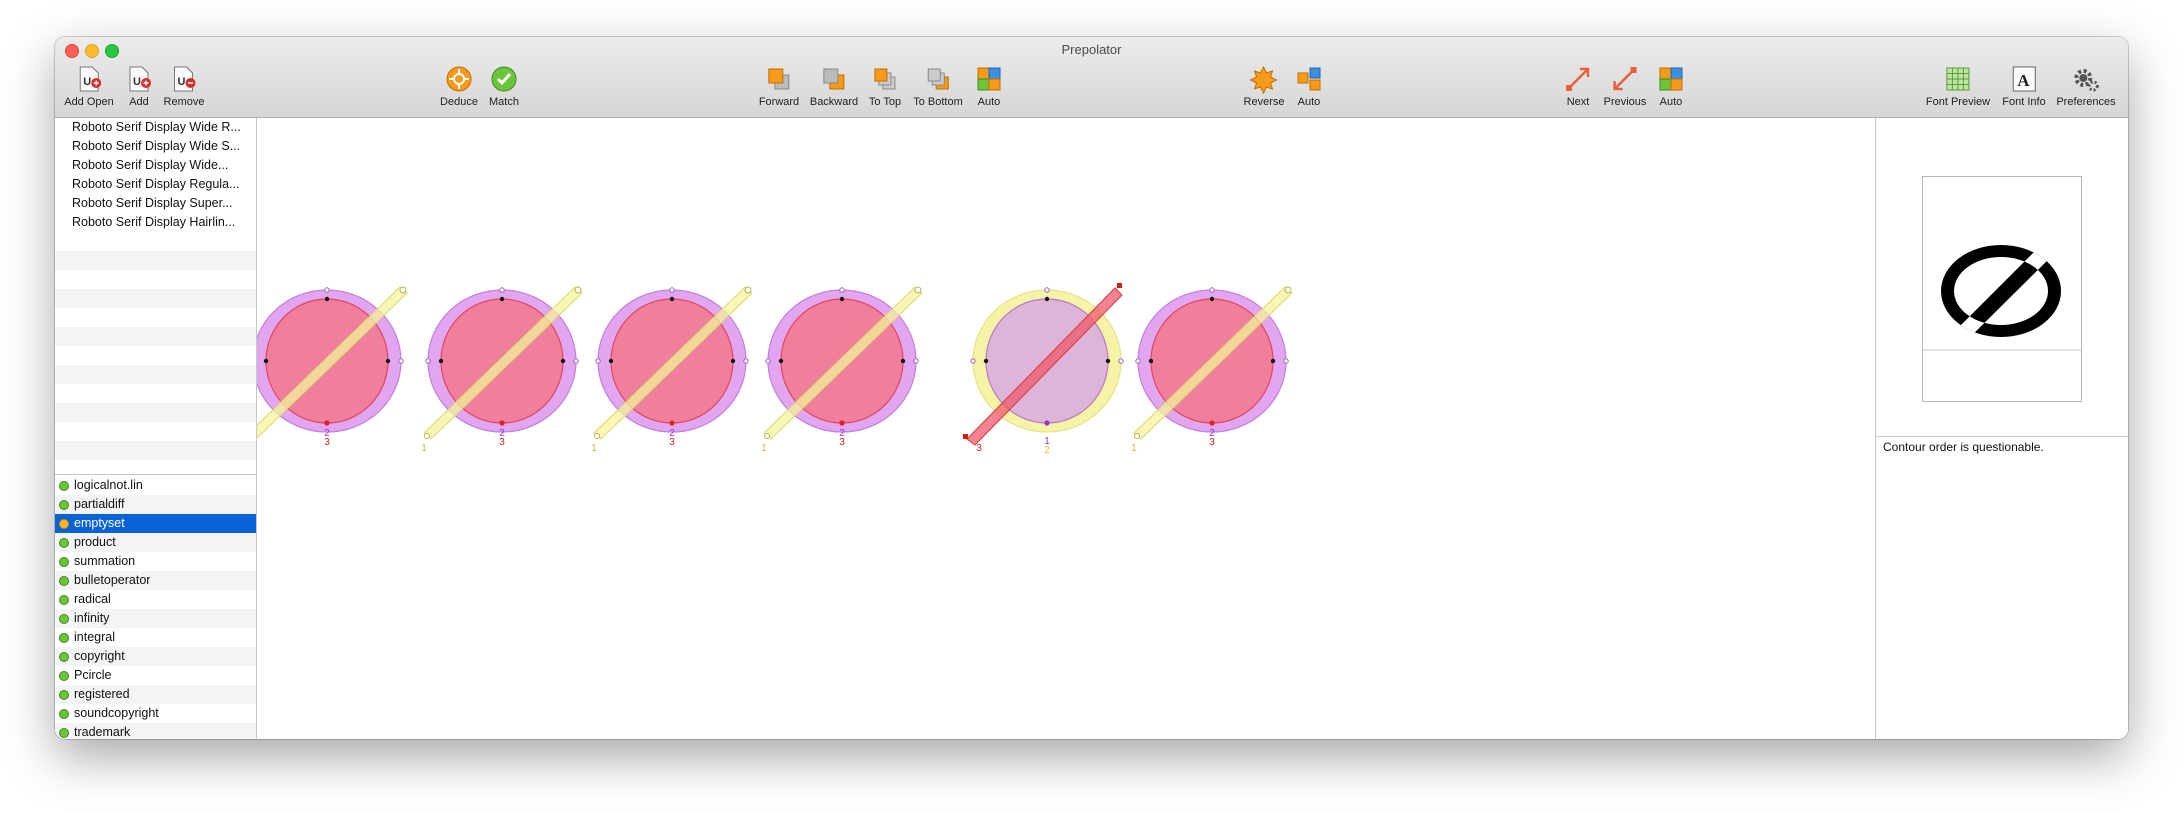 The width and height of the screenshot is (2183, 813). I want to click on glyph-list-item: soundcopyright, so click(155, 713).